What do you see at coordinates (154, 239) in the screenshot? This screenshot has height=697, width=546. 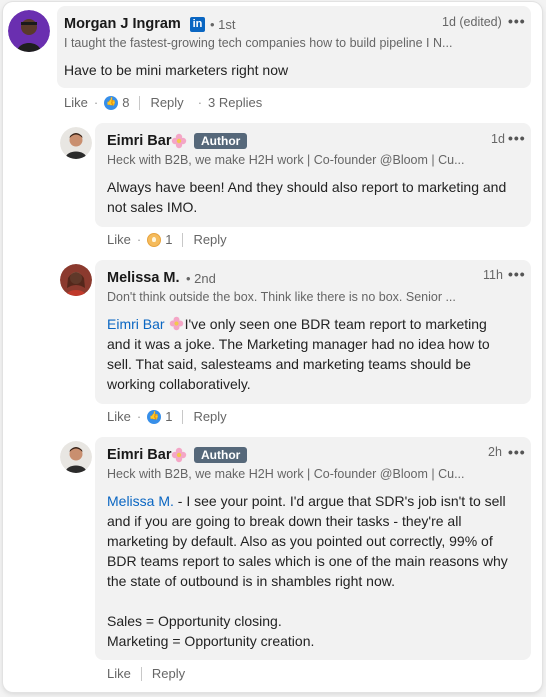 I see `insightful-reaction-icon` at bounding box center [154, 239].